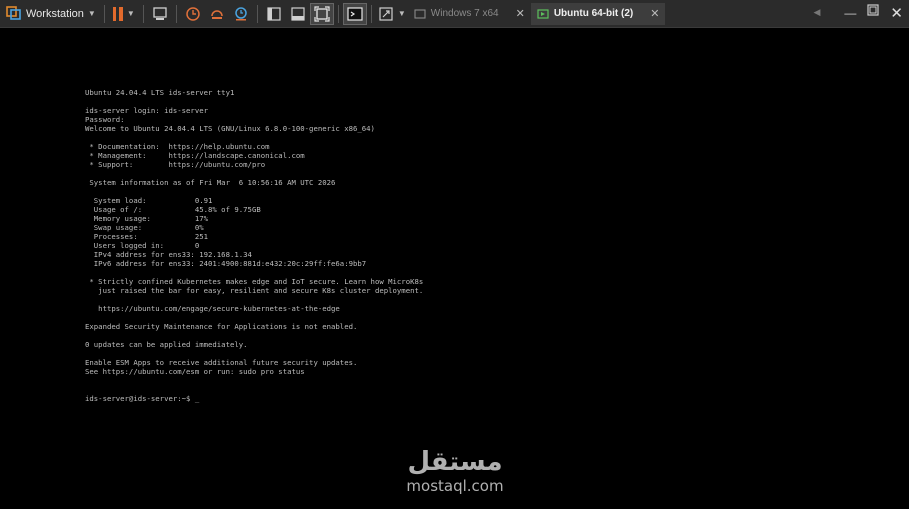  I want to click on send-ctrl-alt-del-button, so click(160, 14).